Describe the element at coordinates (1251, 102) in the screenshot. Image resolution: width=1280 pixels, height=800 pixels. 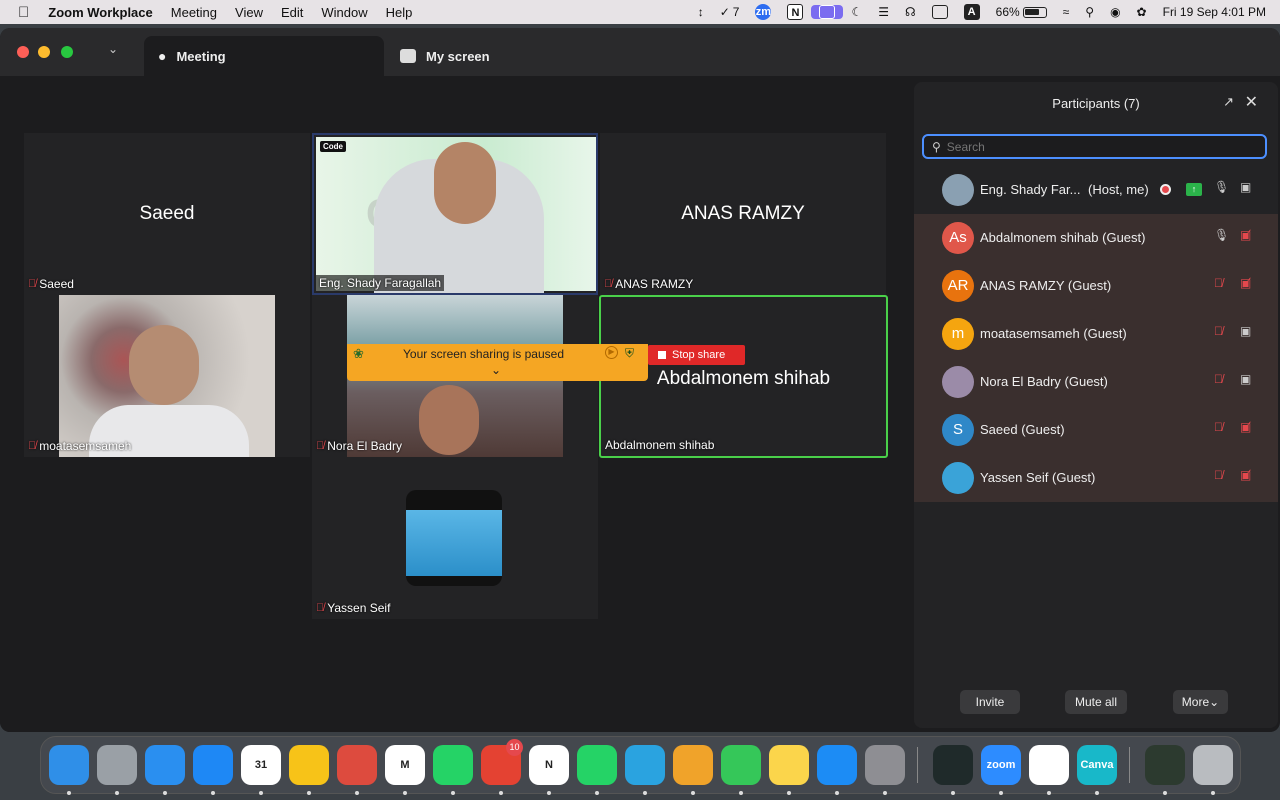
I see `close-icon: ✕` at that location.